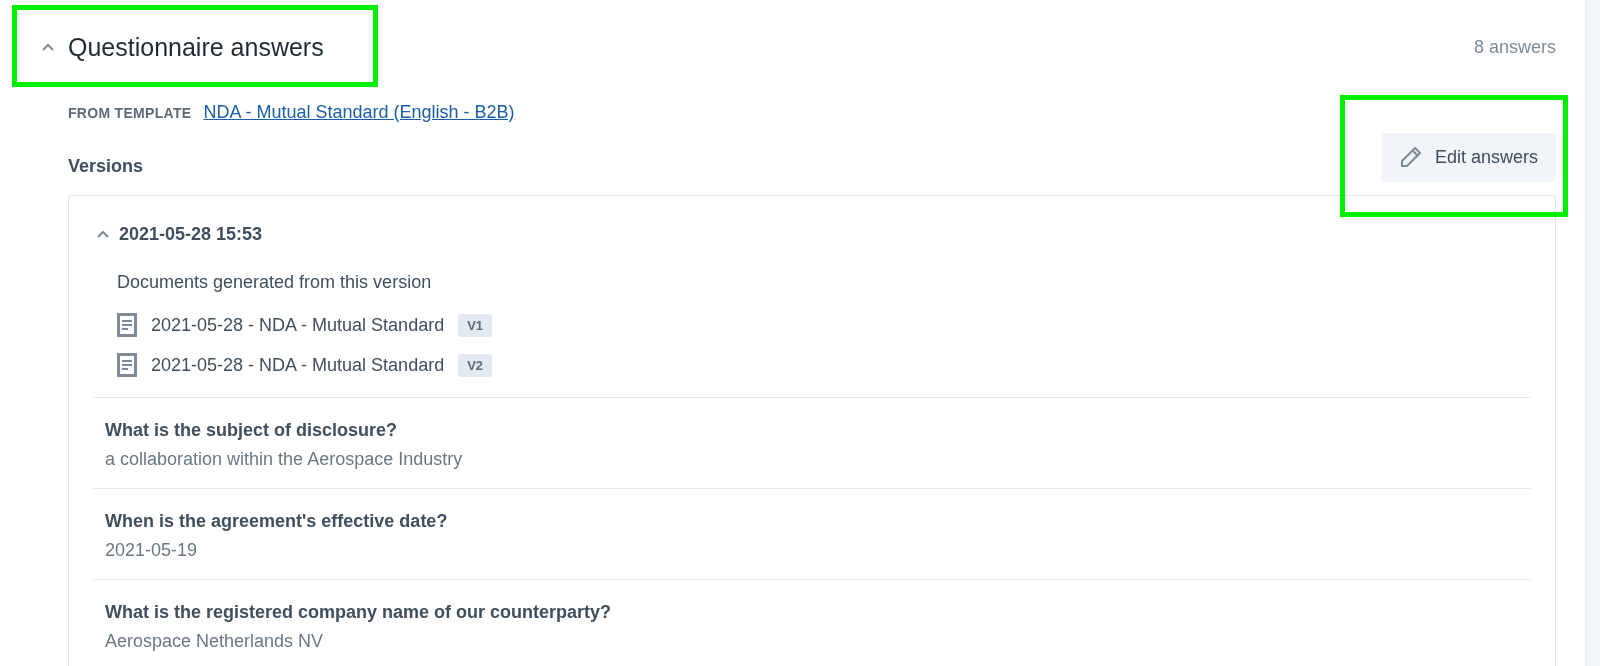 The width and height of the screenshot is (1600, 666). Describe the element at coordinates (191, 234) in the screenshot. I see `version-timestamp: 2021-05-28 15:53` at that location.